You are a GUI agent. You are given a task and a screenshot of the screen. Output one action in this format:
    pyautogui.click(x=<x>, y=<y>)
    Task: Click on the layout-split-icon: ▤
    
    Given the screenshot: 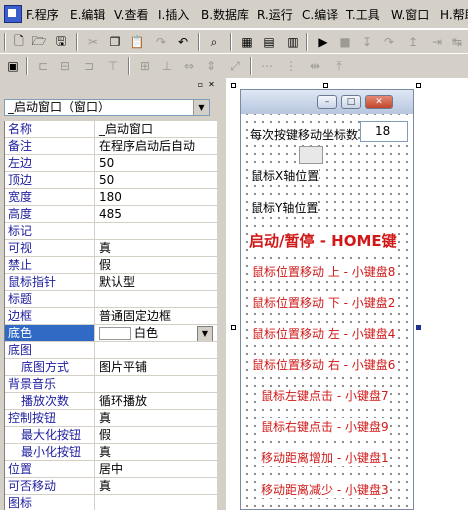 What is the action you would take?
    pyautogui.click(x=269, y=42)
    